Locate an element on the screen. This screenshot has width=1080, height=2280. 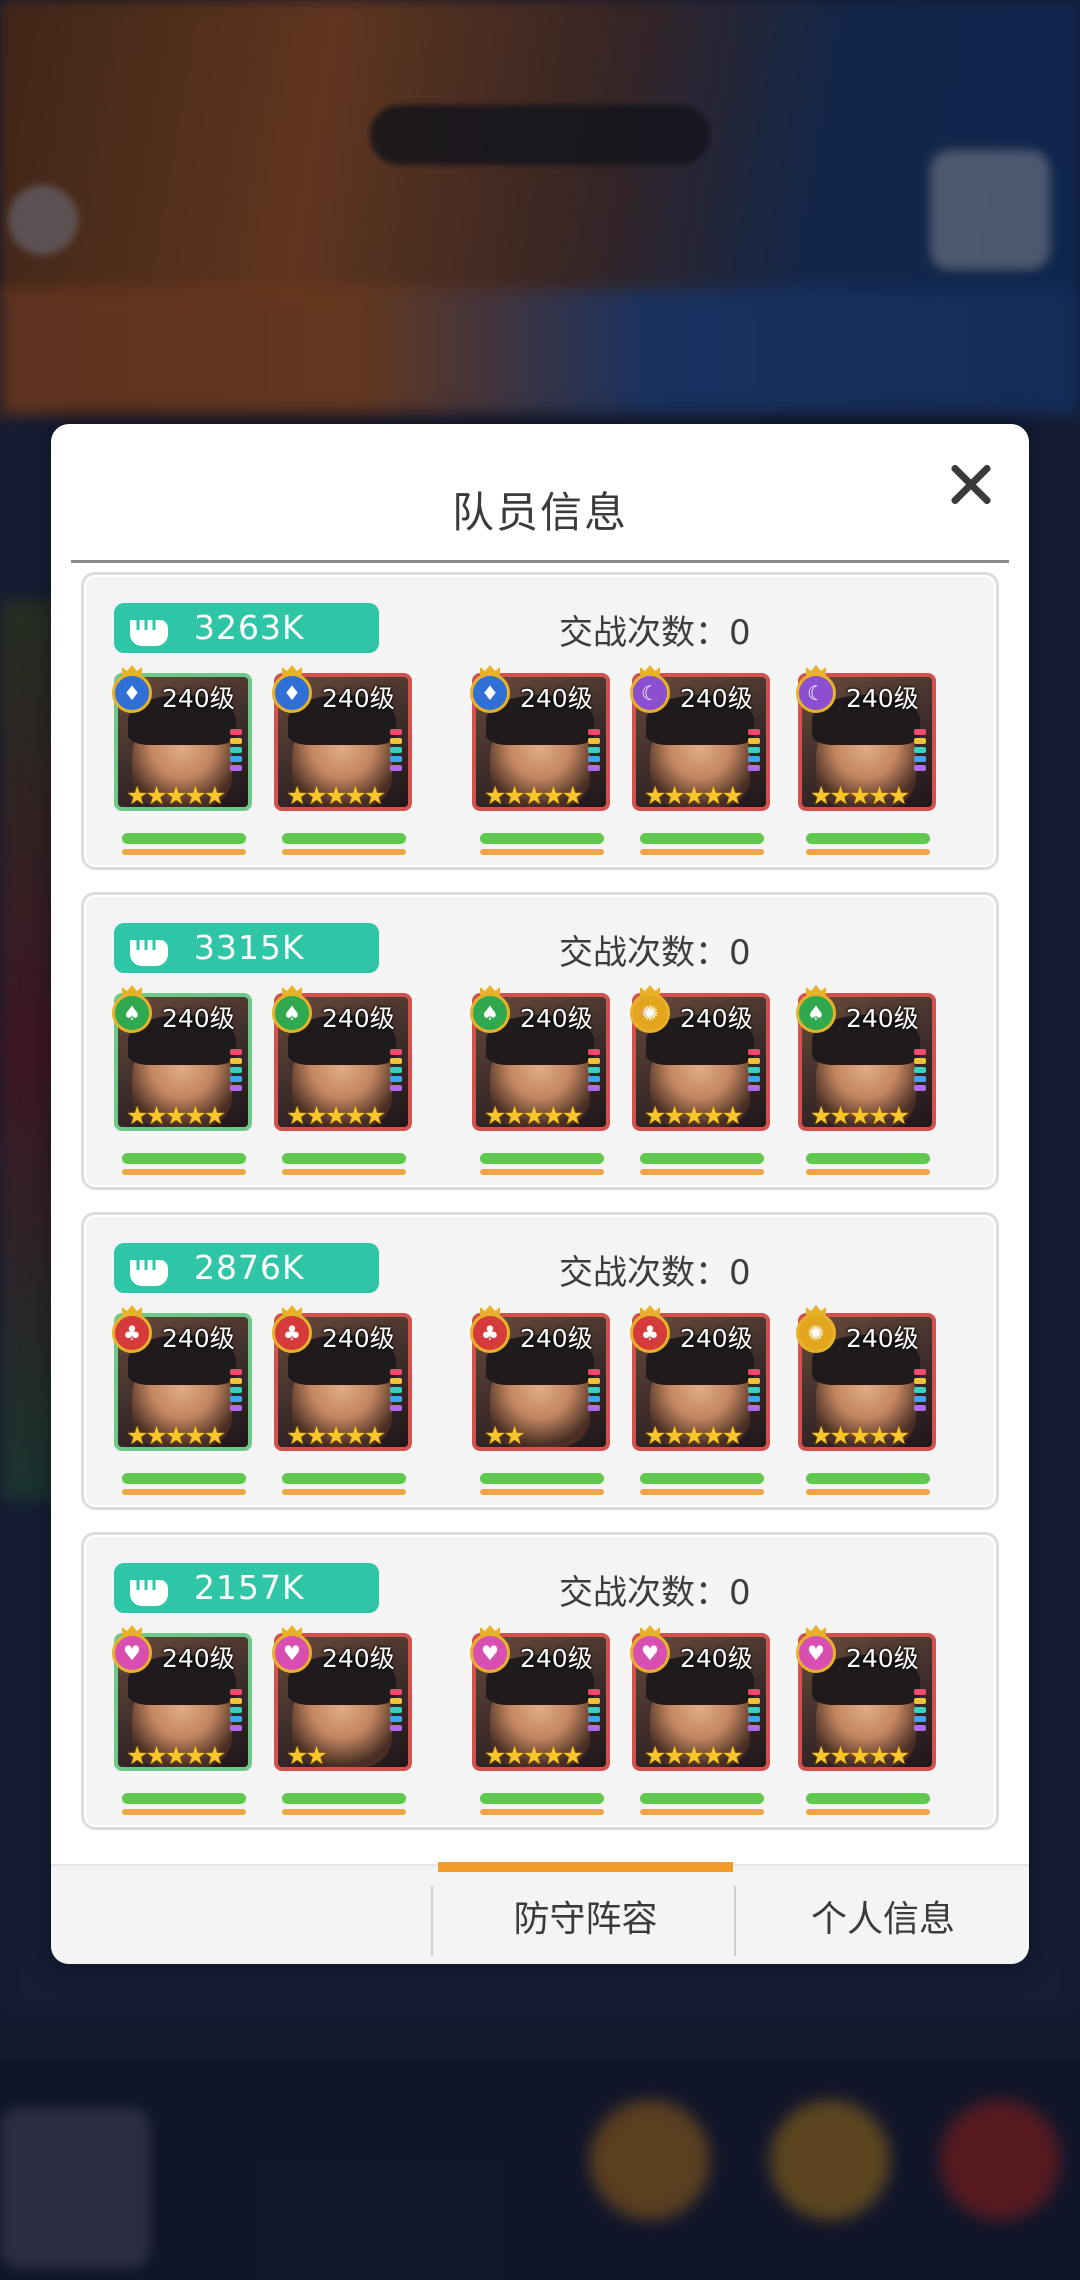
power-value: 3263K is located at coordinates (249, 627).